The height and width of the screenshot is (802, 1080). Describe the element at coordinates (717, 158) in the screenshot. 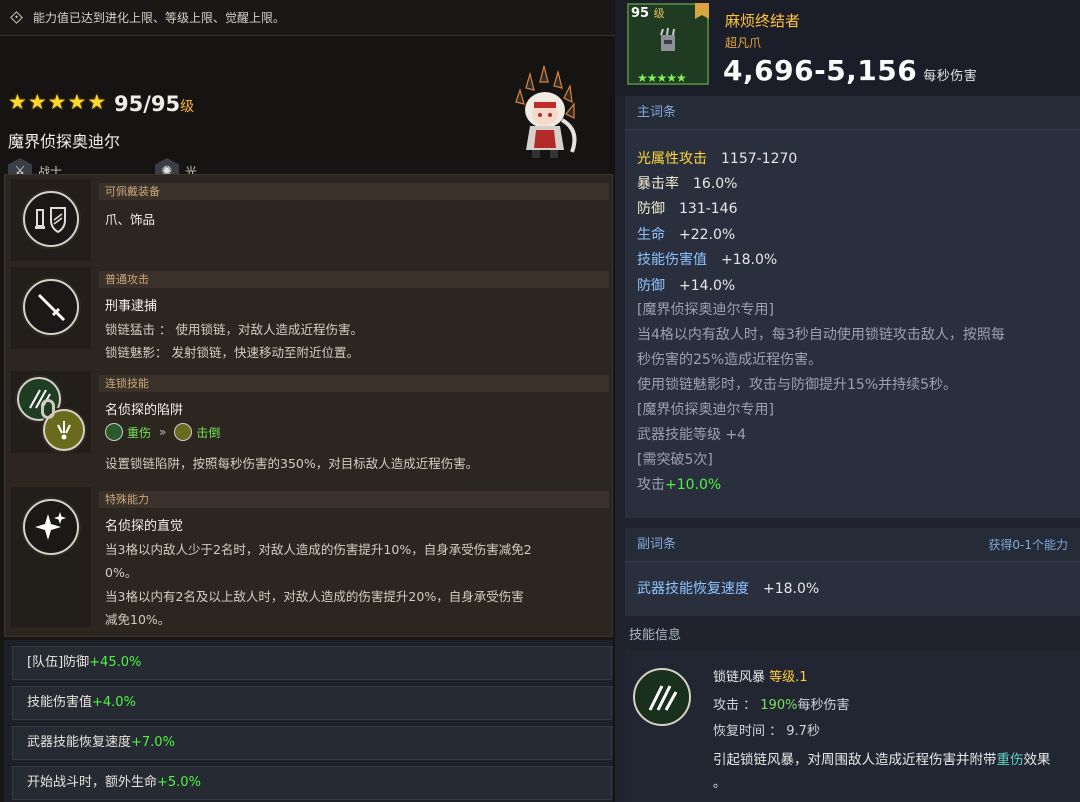

I see `stat-row: 光属性攻击 1157-1270` at that location.